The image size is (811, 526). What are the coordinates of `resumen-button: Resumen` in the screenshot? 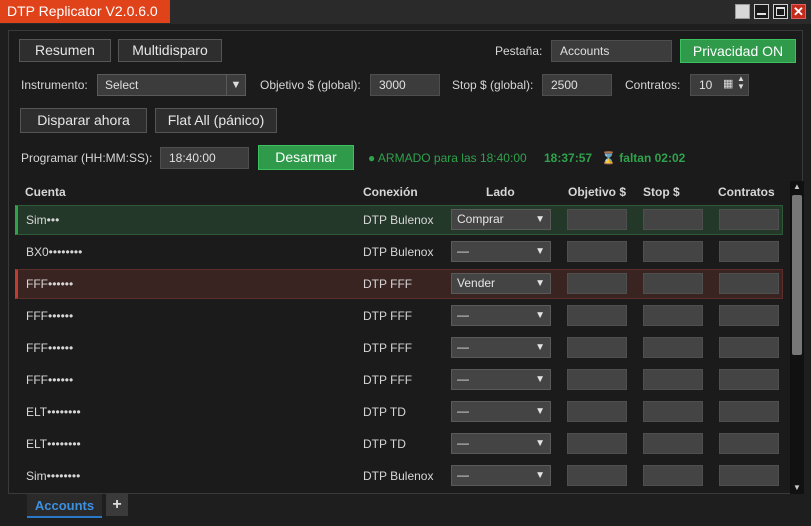 It's located at (65, 50).